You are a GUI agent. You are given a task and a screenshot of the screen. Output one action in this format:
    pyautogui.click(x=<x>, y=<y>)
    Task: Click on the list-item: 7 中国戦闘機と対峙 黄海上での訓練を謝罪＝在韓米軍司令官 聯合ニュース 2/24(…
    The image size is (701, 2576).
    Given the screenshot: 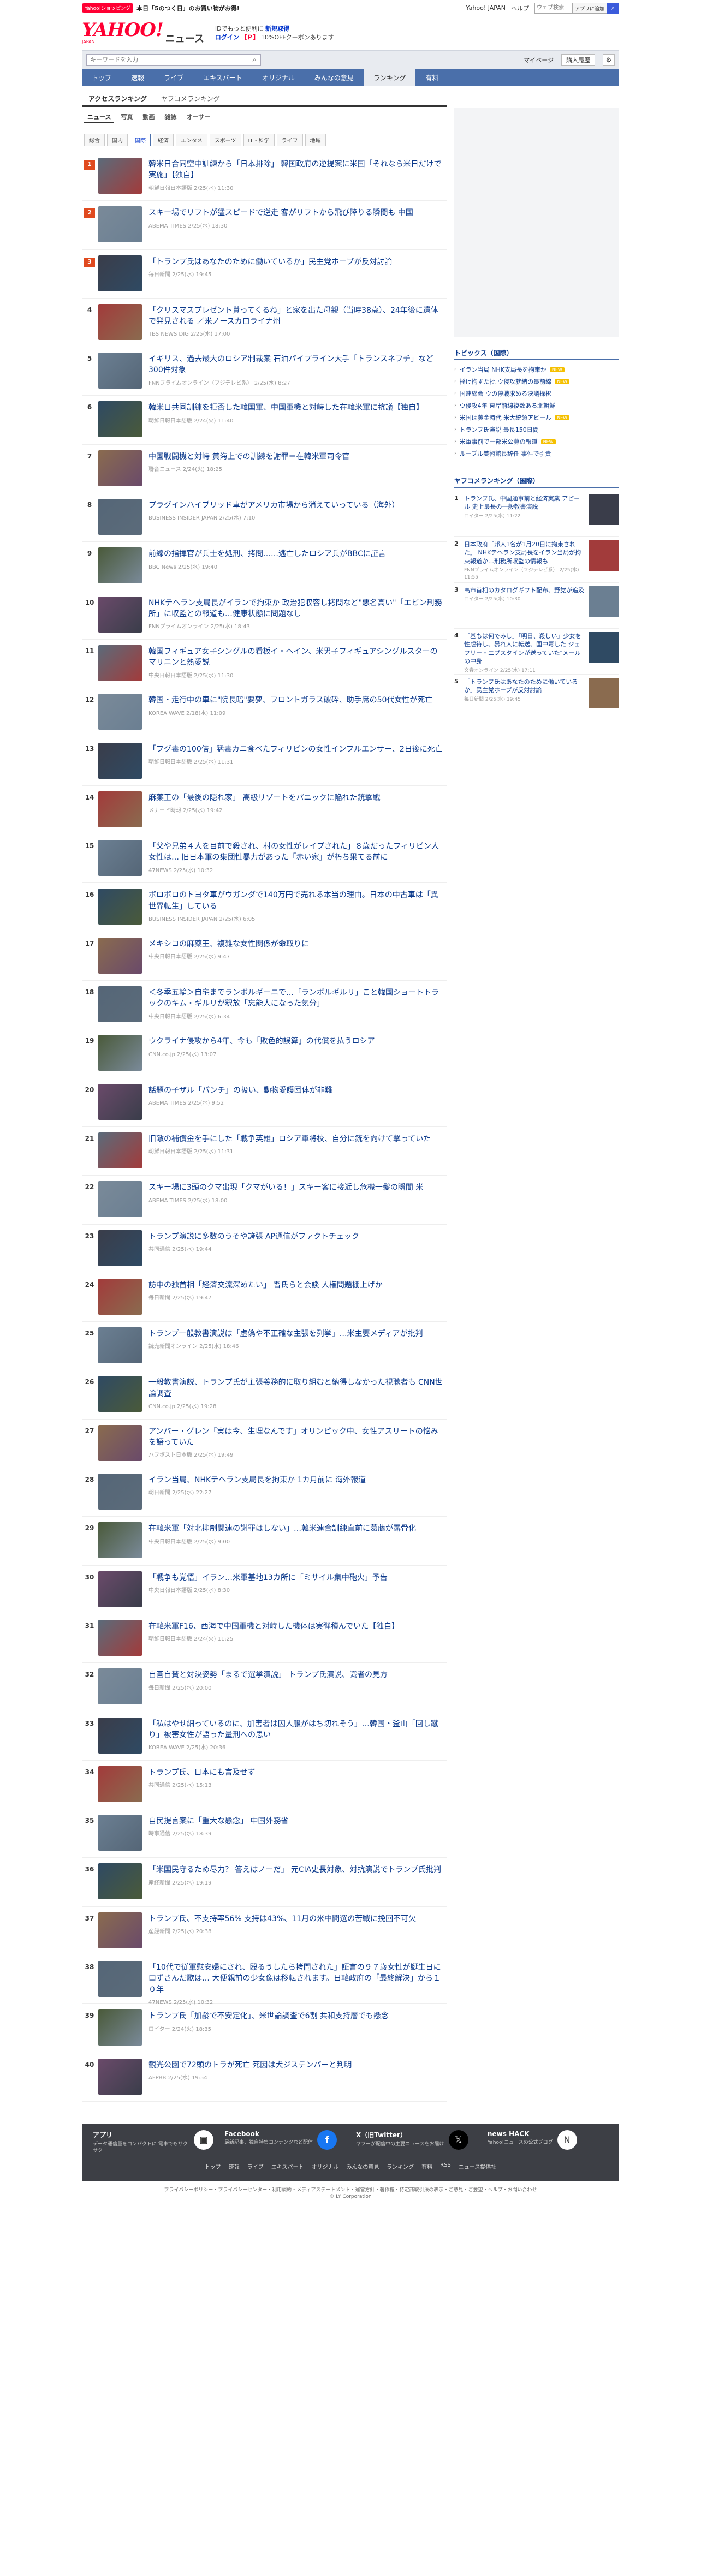 What is the action you would take?
    pyautogui.click(x=264, y=469)
    